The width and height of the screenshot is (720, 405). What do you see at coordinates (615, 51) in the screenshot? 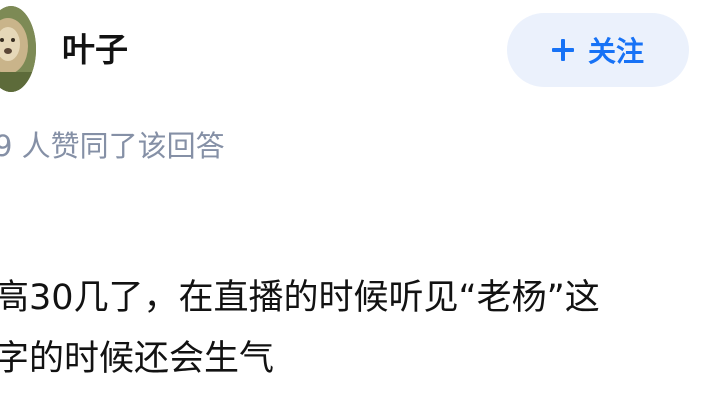
I see `follow-button-label: 关注` at bounding box center [615, 51].